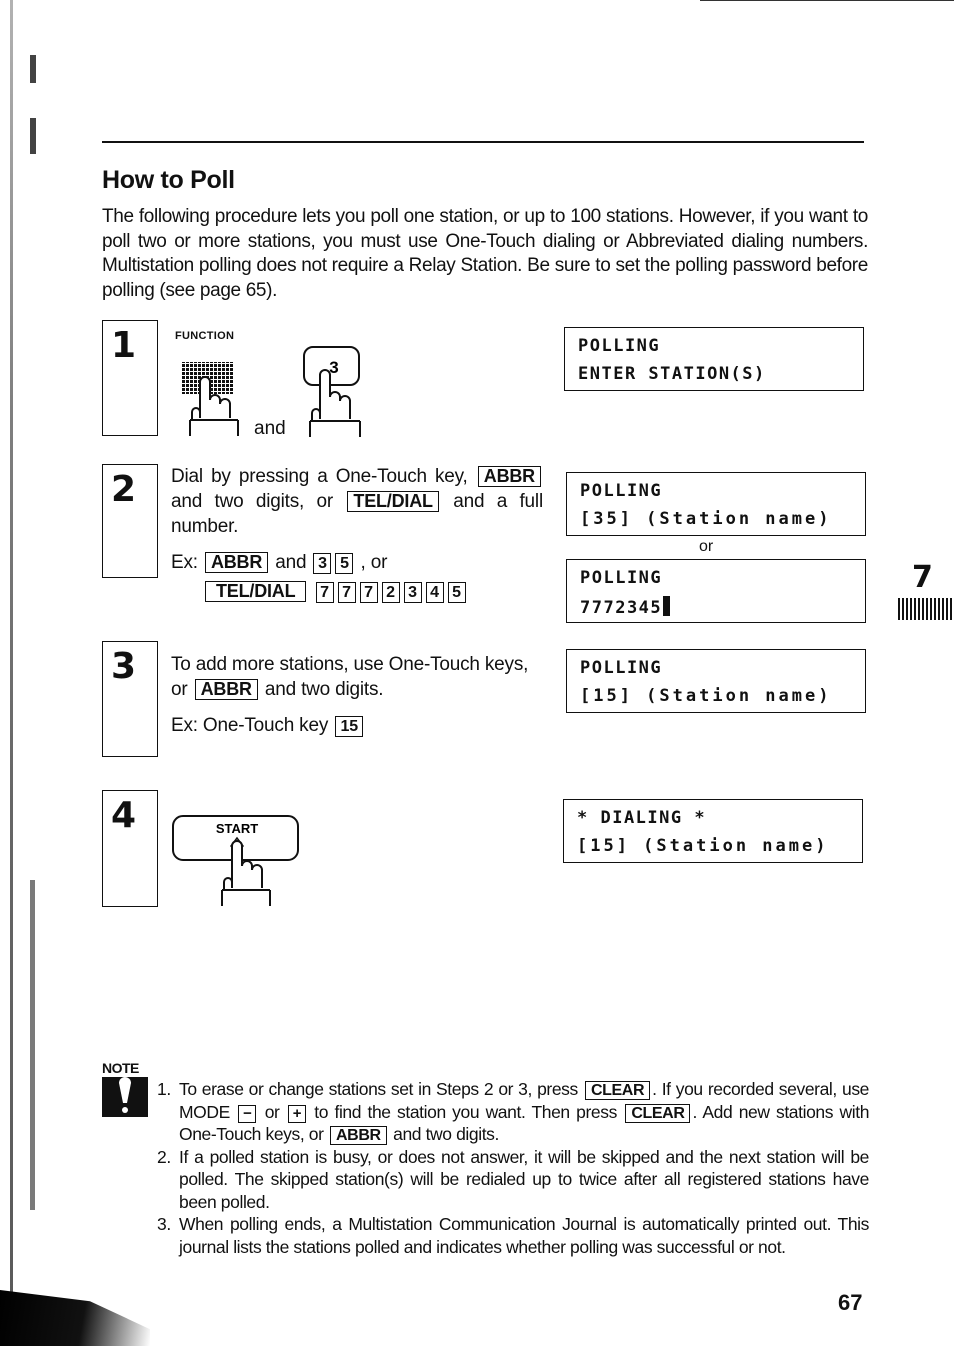  What do you see at coordinates (926, 609) in the screenshot?
I see `chapter-tab-marker` at bounding box center [926, 609].